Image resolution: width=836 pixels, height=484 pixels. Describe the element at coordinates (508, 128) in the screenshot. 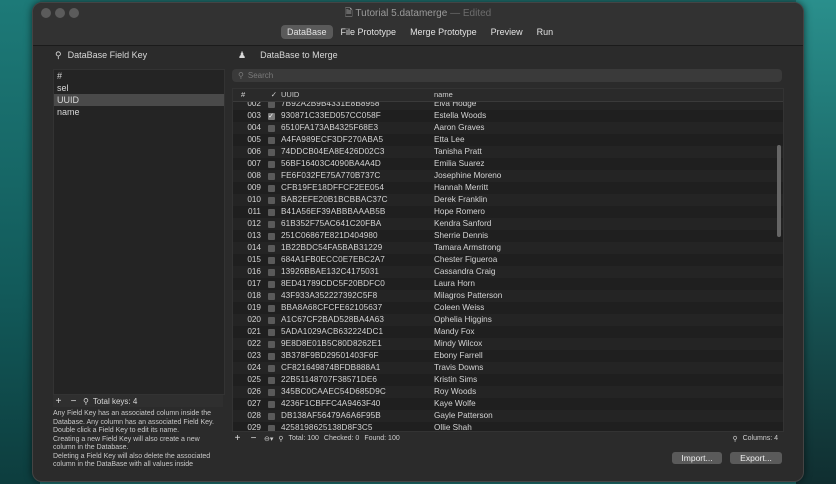

I see `table-row: 004 6510FA173AB4325F68E3 Aaron Graves` at that location.